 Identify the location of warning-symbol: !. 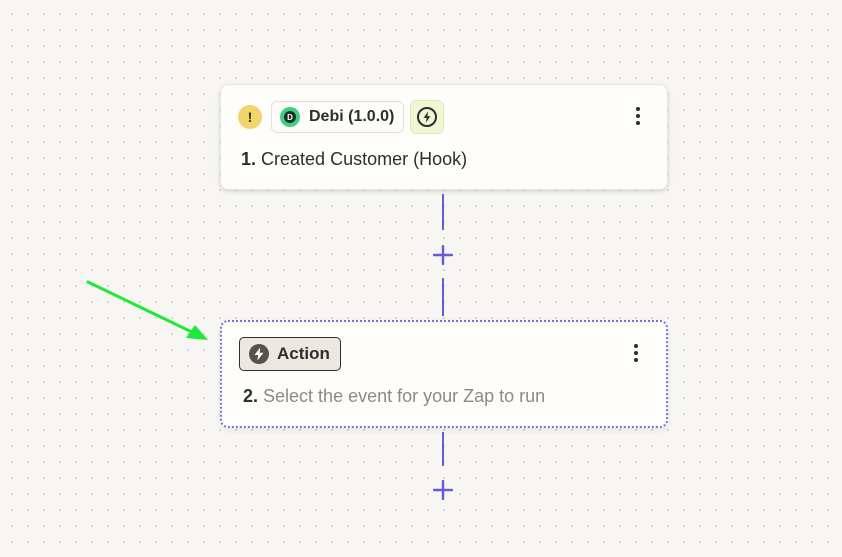
(250, 117).